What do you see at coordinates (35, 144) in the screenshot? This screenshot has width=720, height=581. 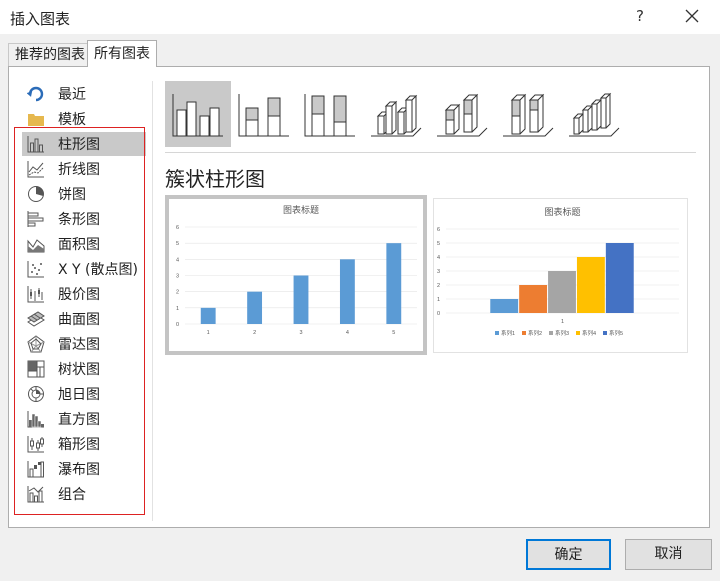 I see `column-chart-icon` at bounding box center [35, 144].